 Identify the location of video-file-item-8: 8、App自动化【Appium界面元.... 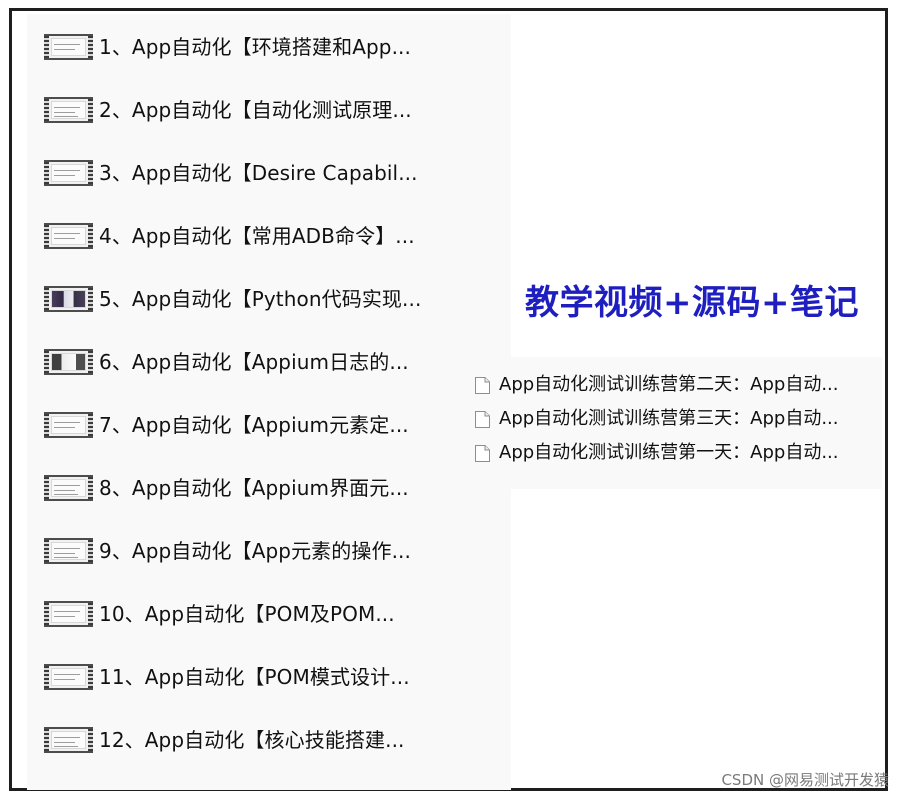
(274, 488).